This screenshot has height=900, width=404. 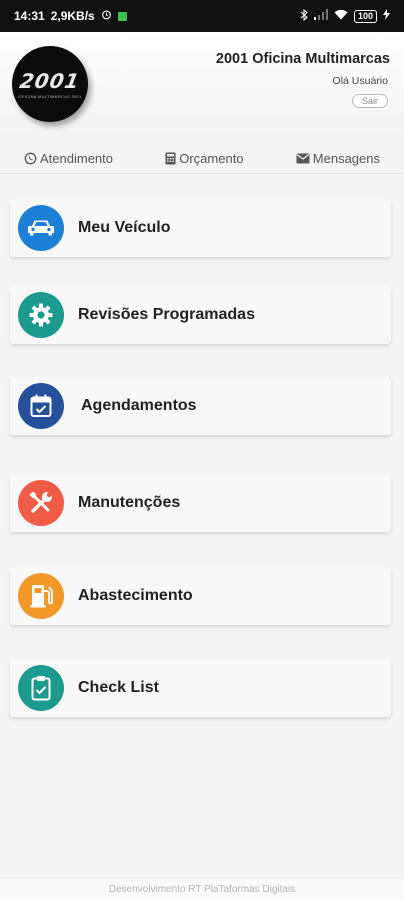 I want to click on car-icon, so click(x=41, y=228).